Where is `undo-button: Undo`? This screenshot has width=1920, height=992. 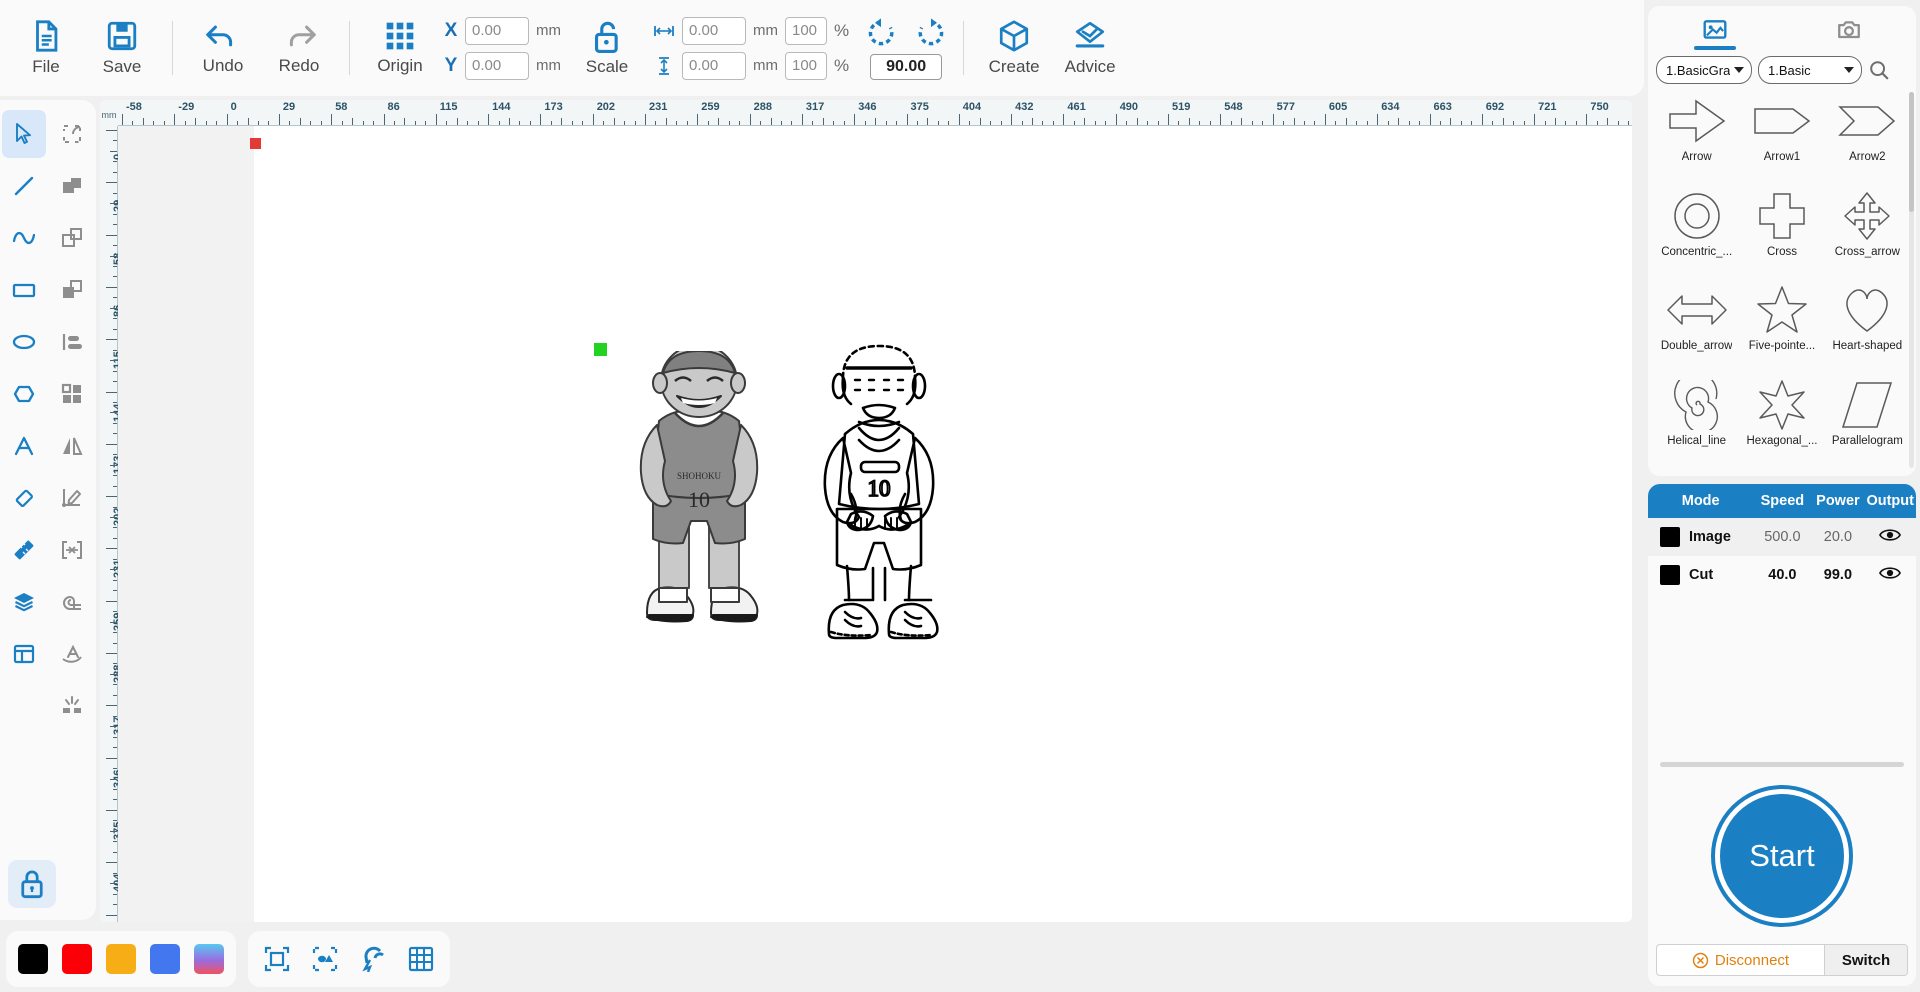
undo-button: Undo is located at coordinates (223, 48).